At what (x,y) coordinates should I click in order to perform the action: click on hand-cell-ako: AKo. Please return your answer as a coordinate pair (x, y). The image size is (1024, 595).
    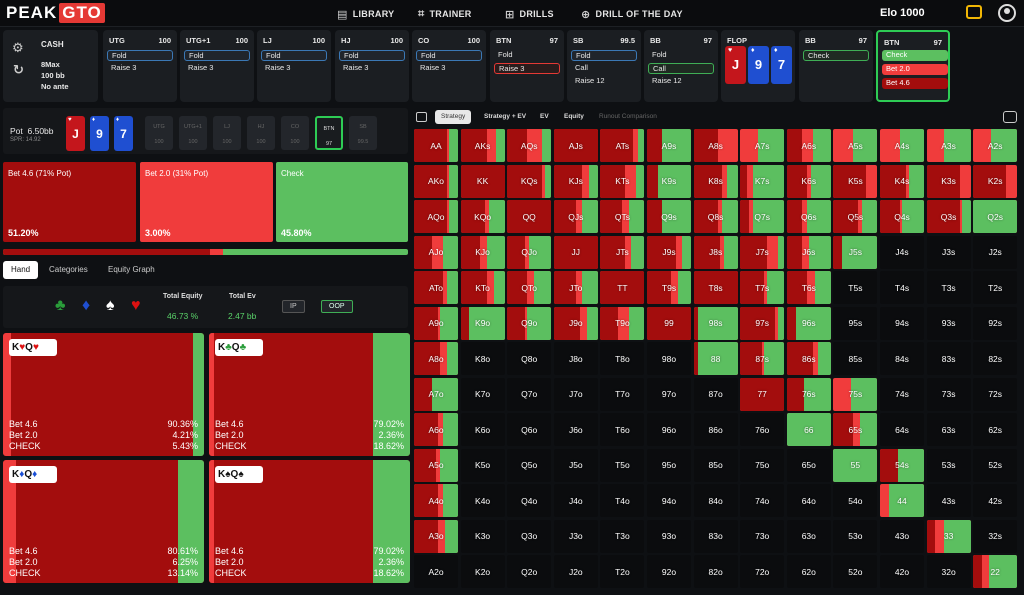
    Looking at the image, I should click on (436, 181).